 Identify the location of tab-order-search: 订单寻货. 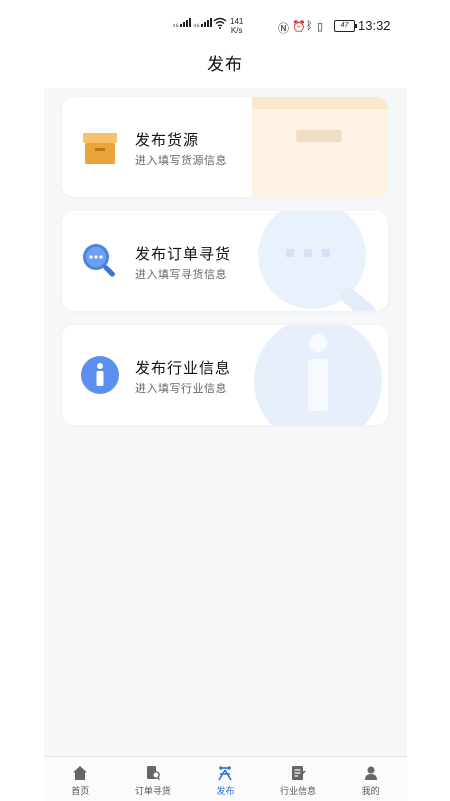
(153, 779).